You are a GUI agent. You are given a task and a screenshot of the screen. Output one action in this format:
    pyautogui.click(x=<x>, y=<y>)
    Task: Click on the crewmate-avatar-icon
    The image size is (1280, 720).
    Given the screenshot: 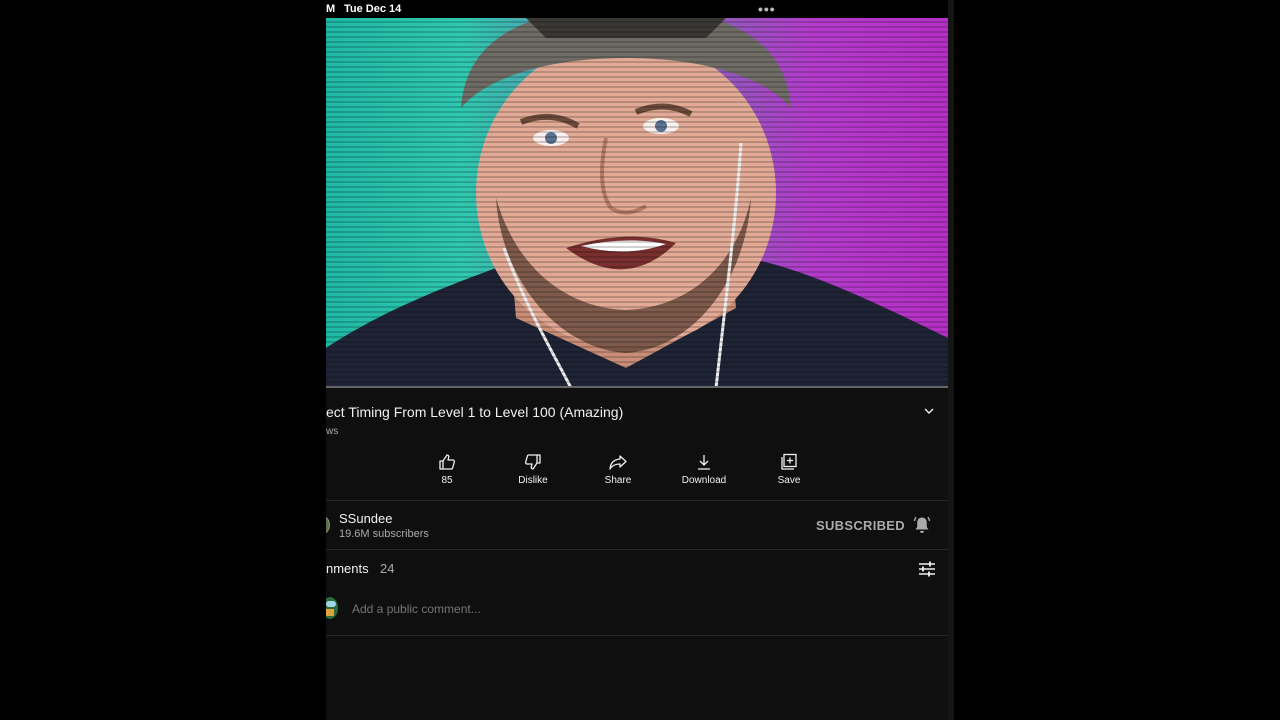 What is the action you would take?
    pyautogui.click(x=332, y=608)
    